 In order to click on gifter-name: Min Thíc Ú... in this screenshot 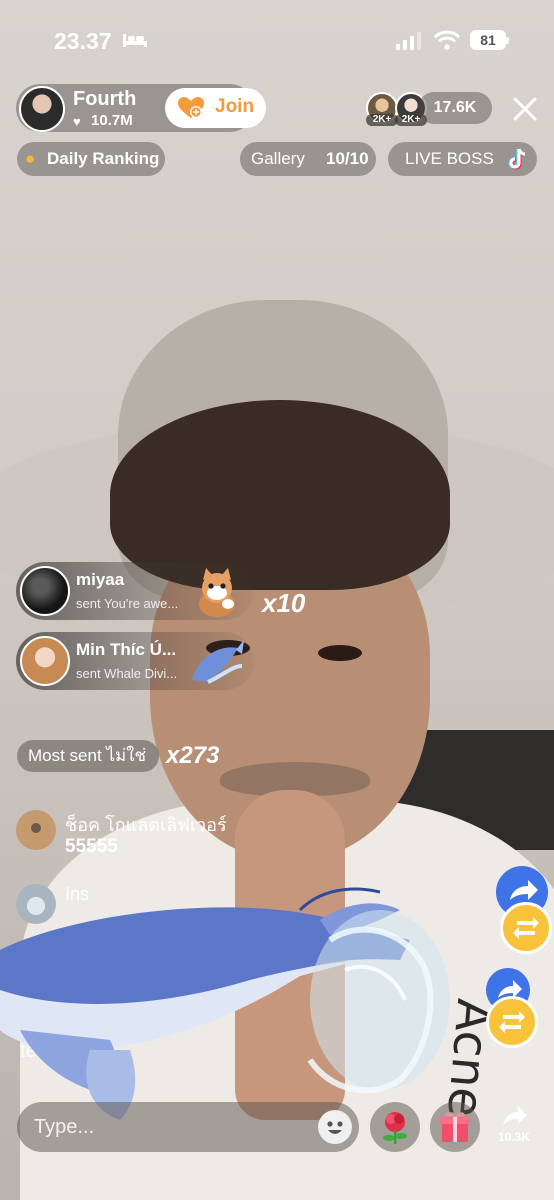, I will do `click(126, 649)`.